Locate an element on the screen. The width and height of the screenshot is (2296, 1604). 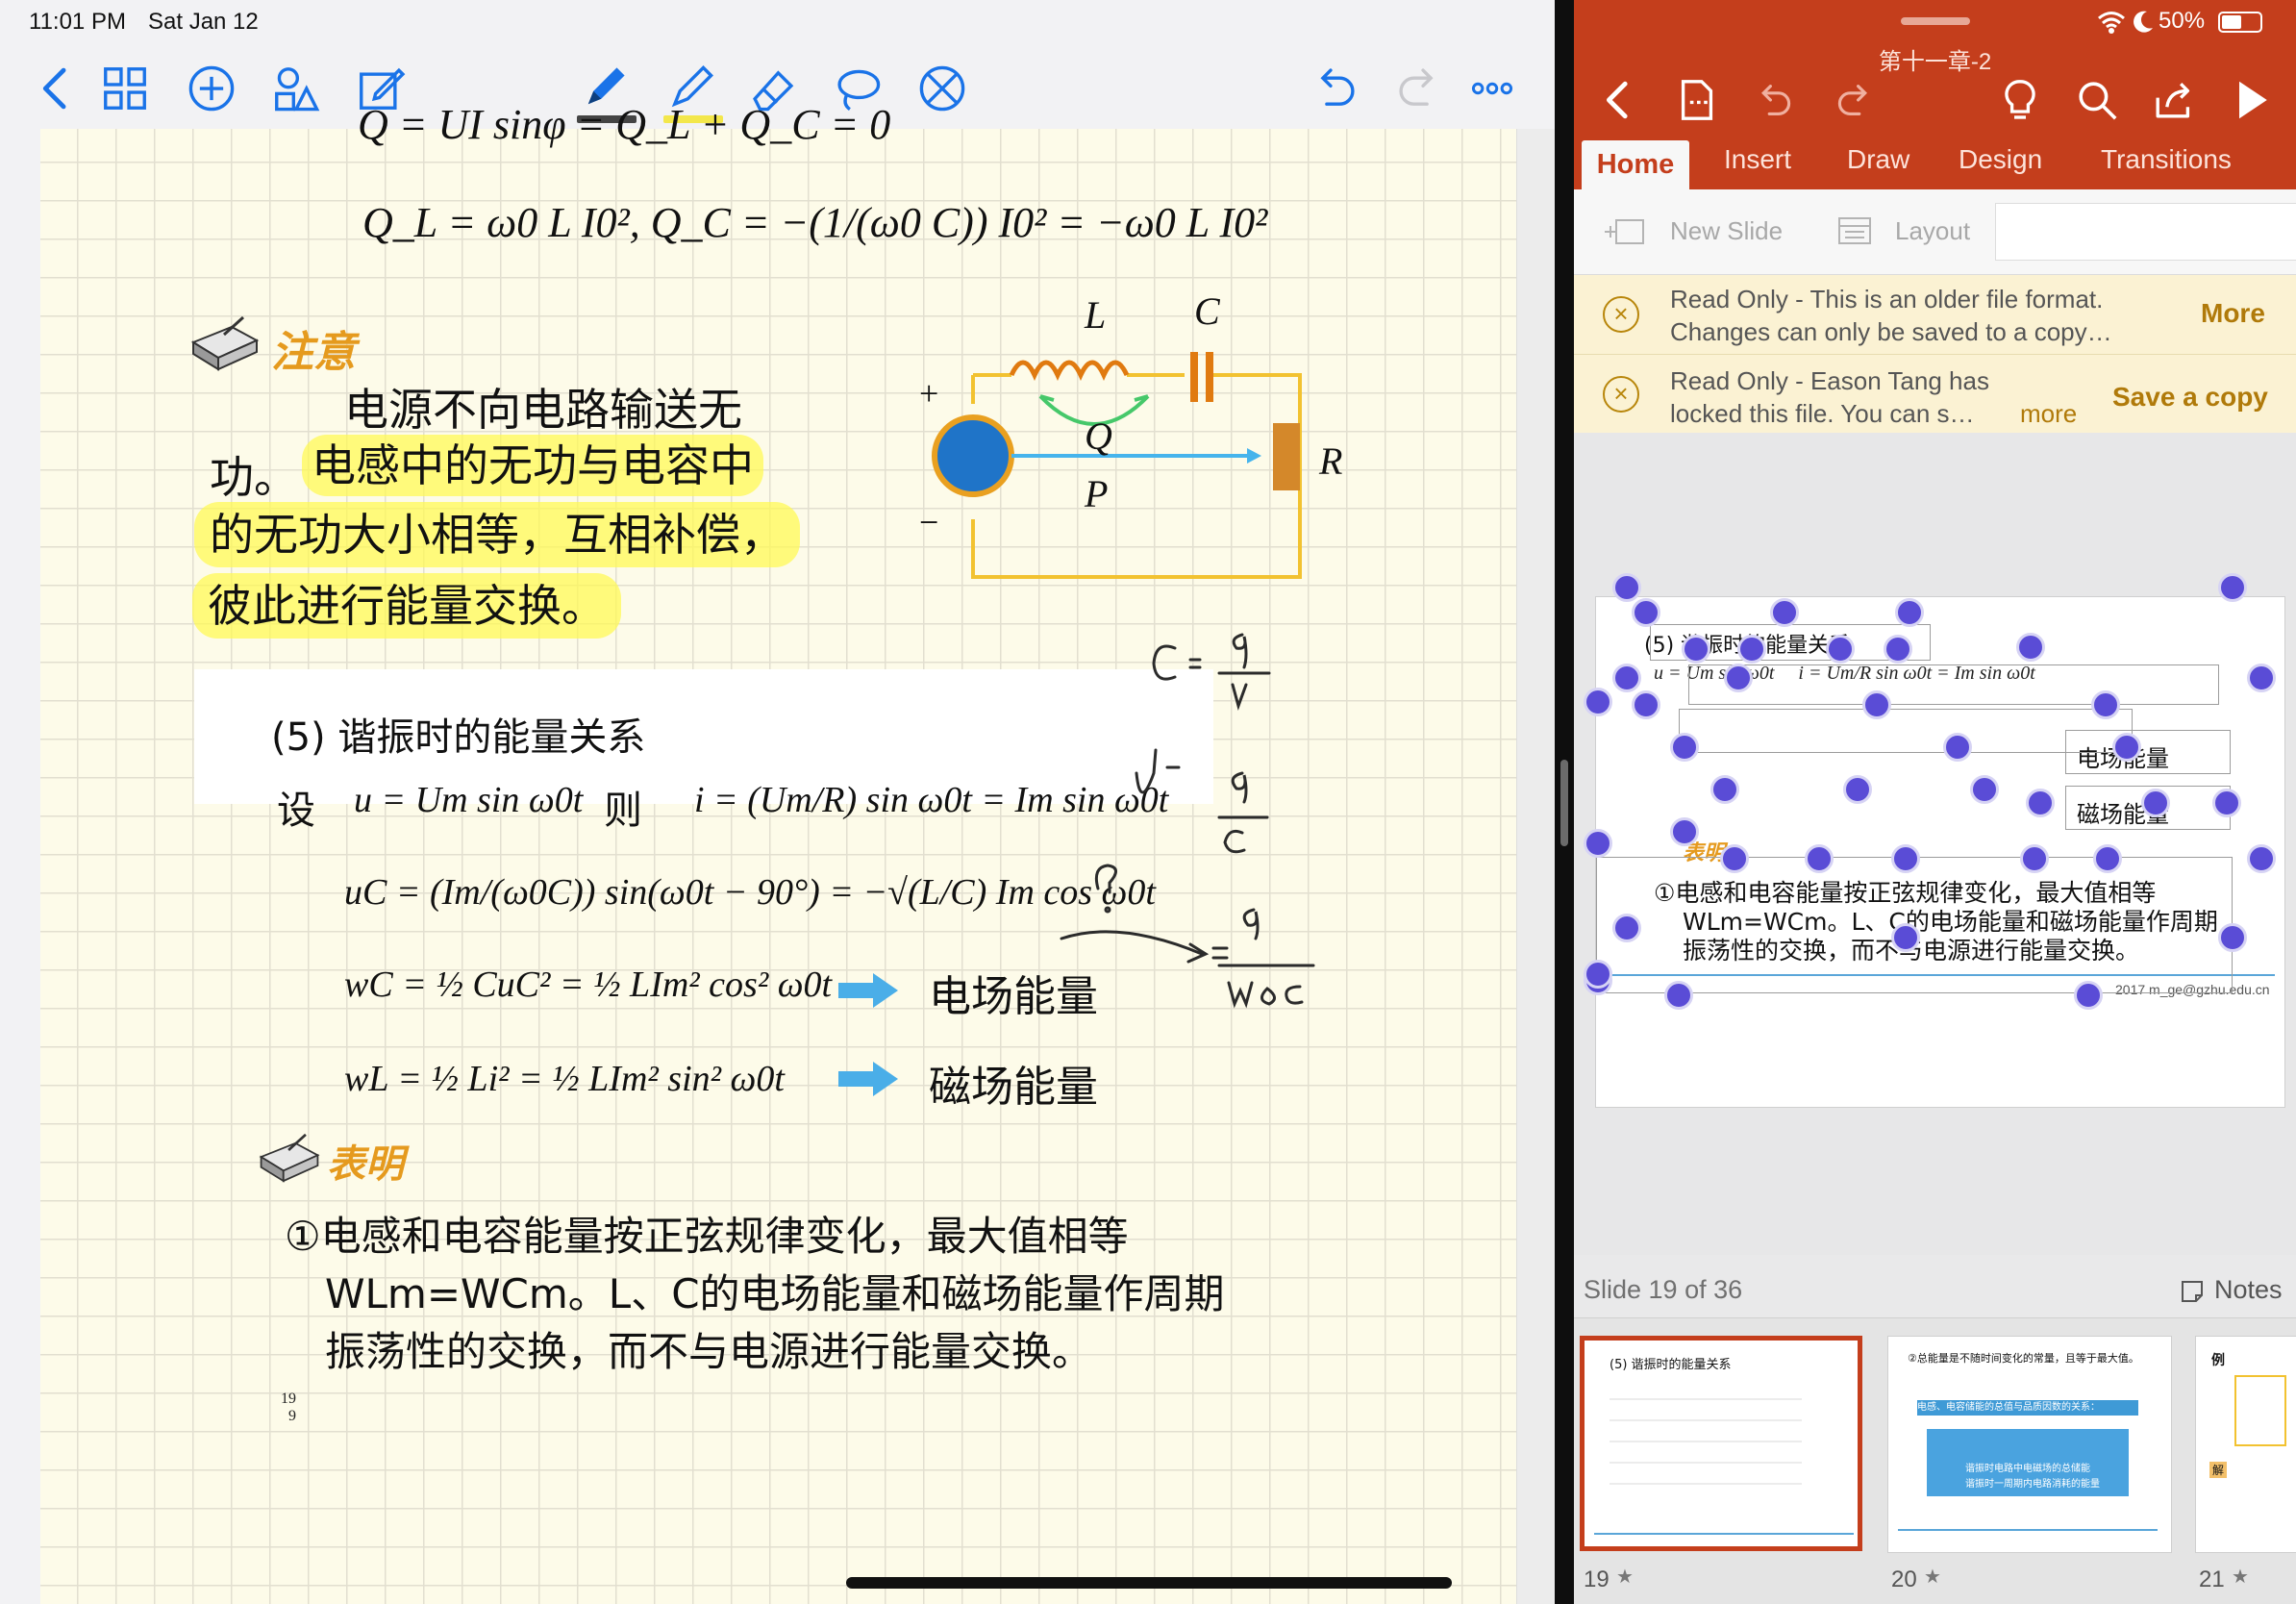
status-time: 11:01 PM is located at coordinates (77, 22).